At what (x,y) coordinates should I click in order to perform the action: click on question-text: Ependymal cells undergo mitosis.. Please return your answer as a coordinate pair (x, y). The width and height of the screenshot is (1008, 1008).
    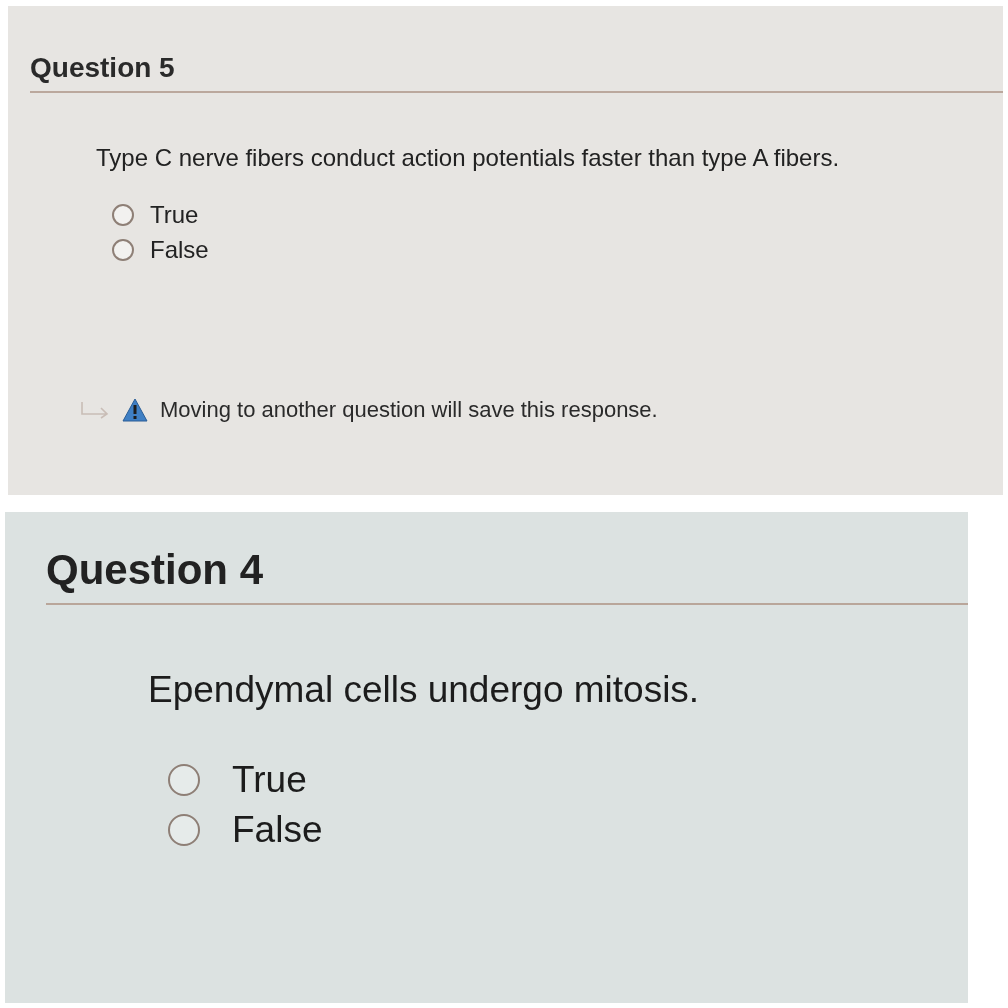
    Looking at the image, I should click on (424, 690).